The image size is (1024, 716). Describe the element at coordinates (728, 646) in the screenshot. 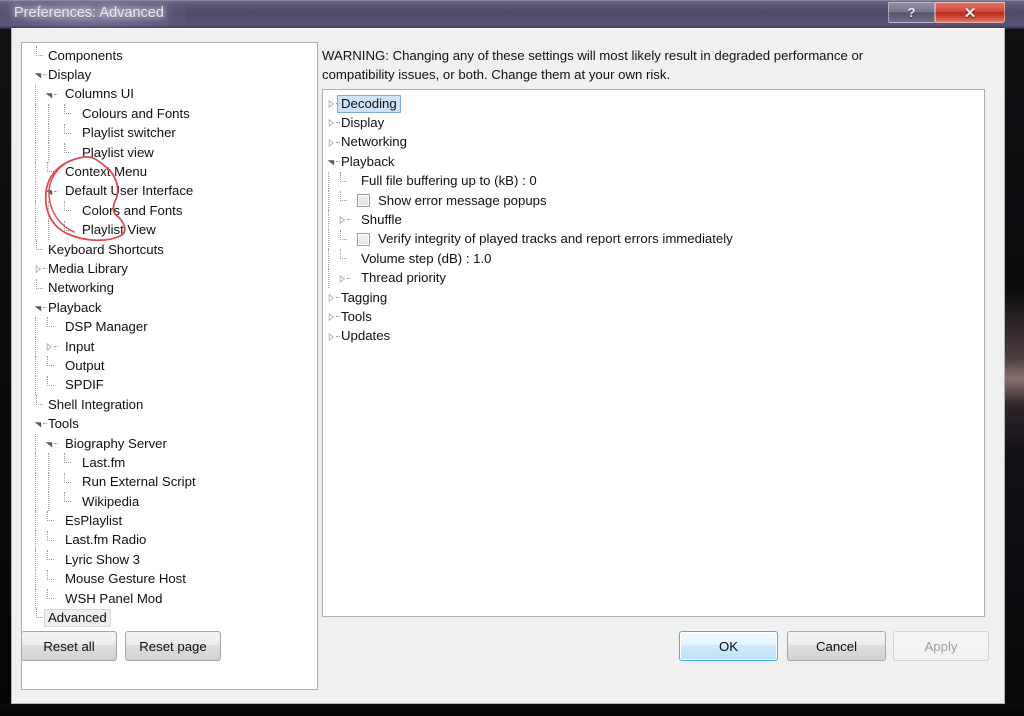

I see `ok-button: OK` at that location.